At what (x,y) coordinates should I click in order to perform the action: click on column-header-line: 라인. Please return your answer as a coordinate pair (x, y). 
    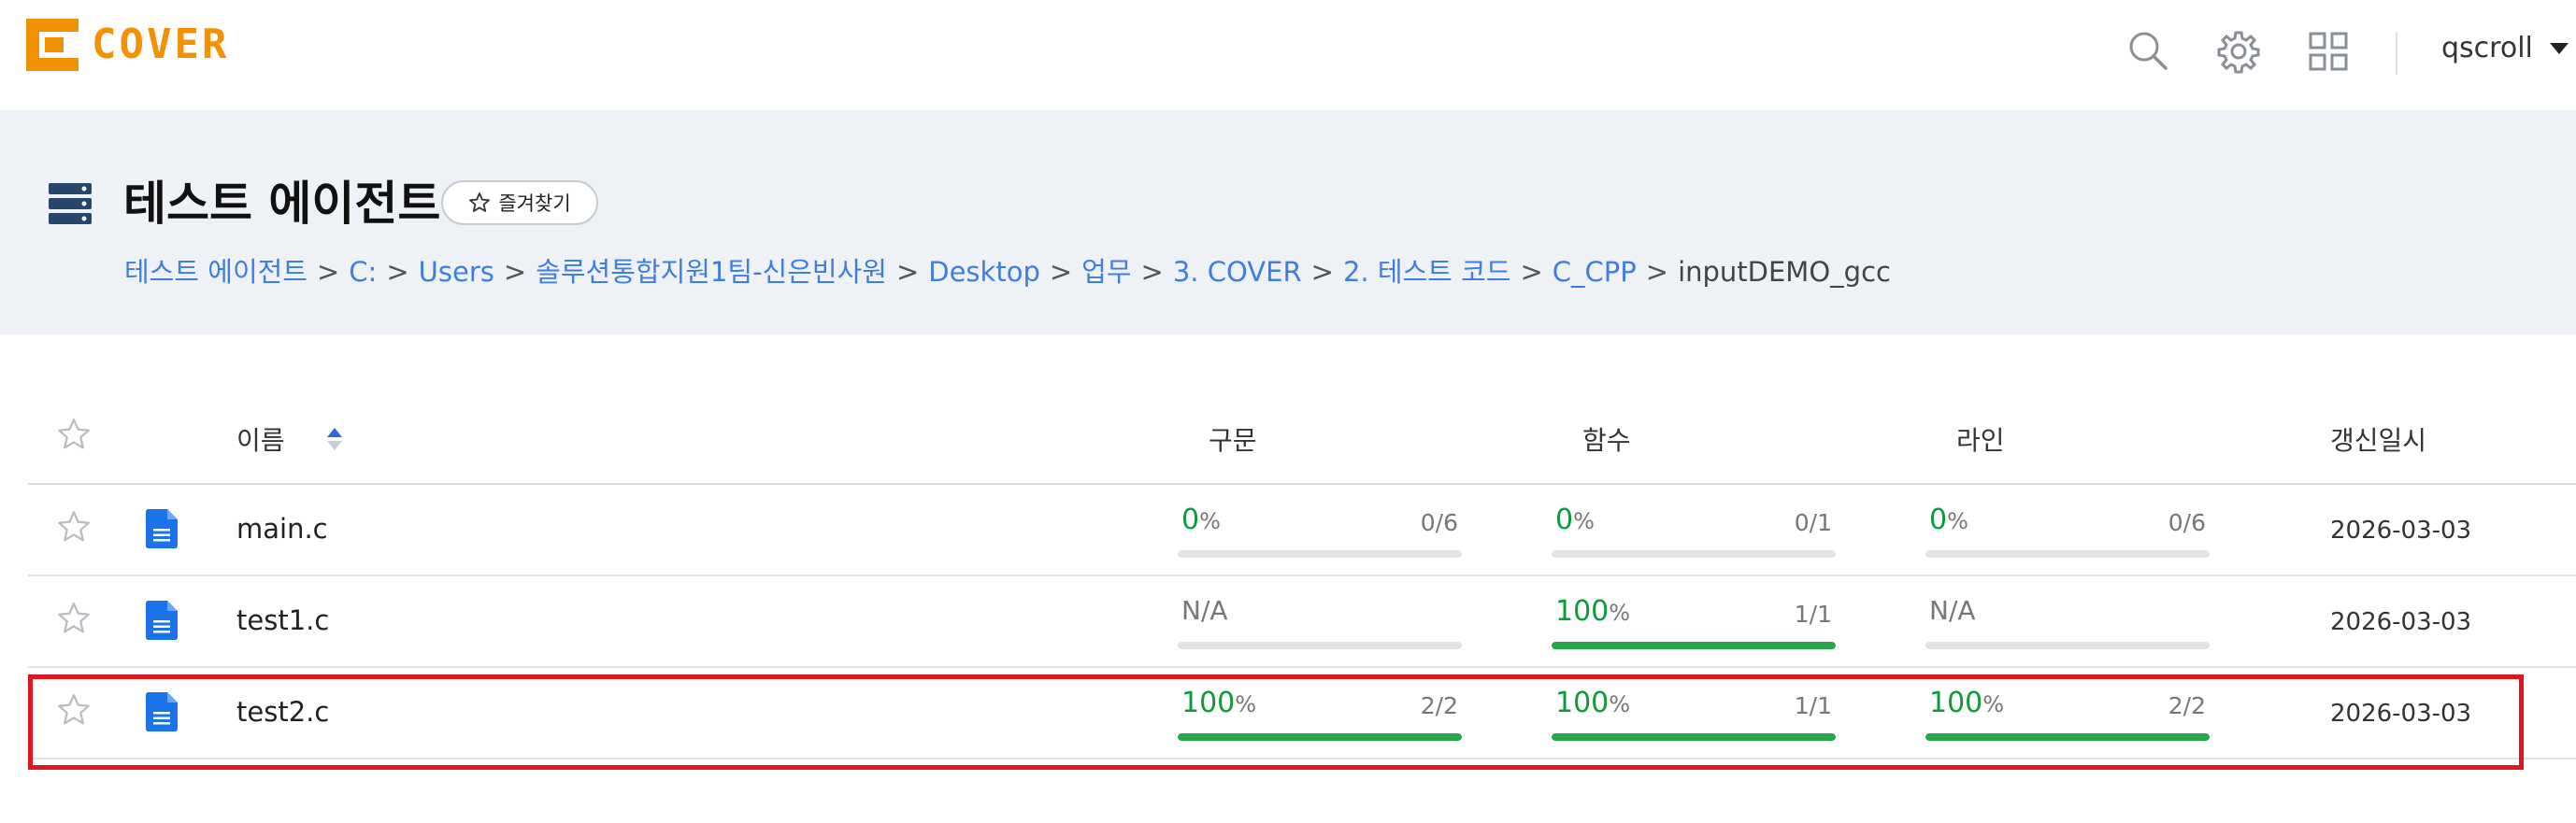
    Looking at the image, I should click on (1981, 439).